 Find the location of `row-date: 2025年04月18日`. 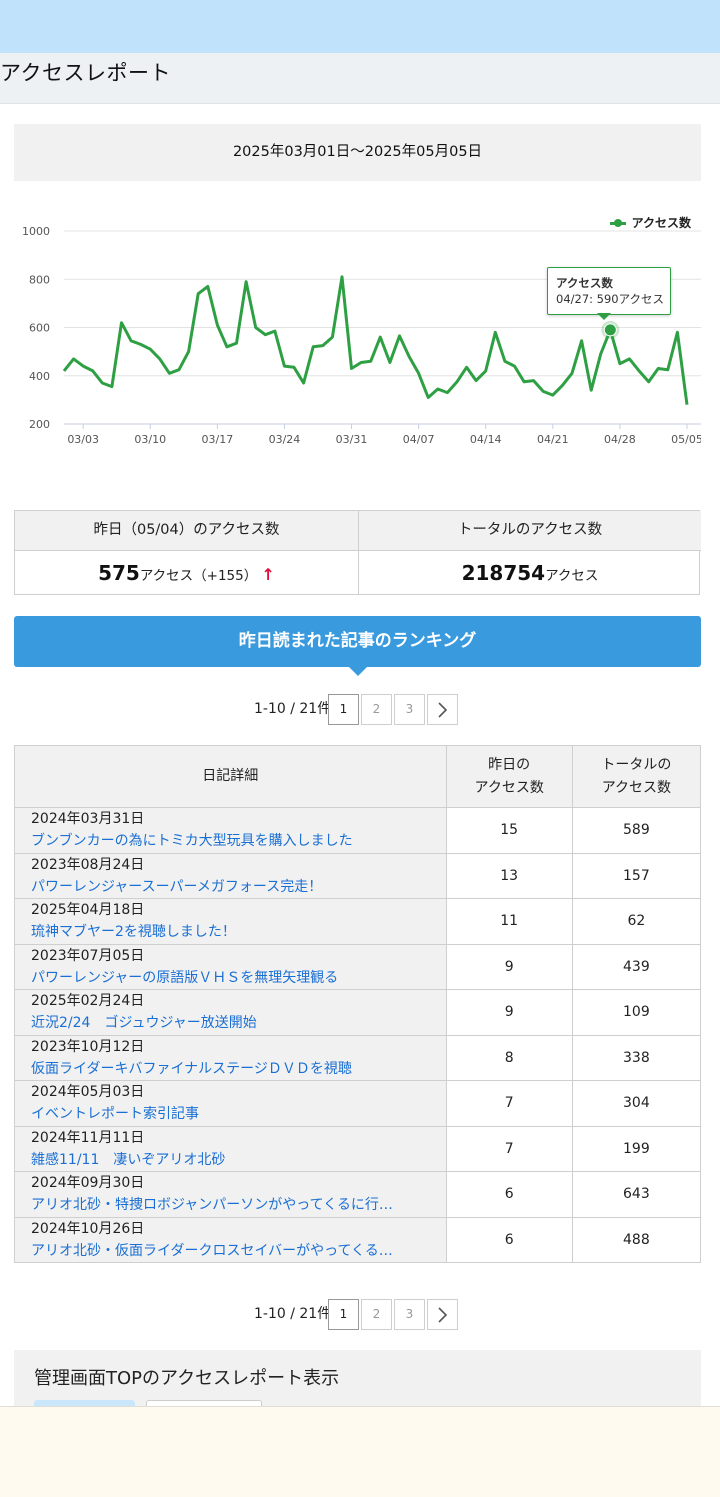

row-date: 2025年04月18日 is located at coordinates (88, 910).